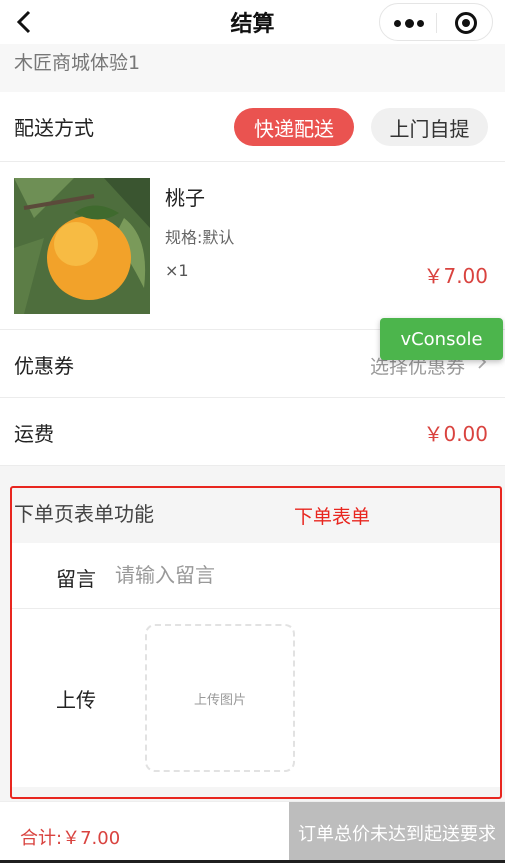 The image size is (505, 863). I want to click on more-icon, so click(409, 23).